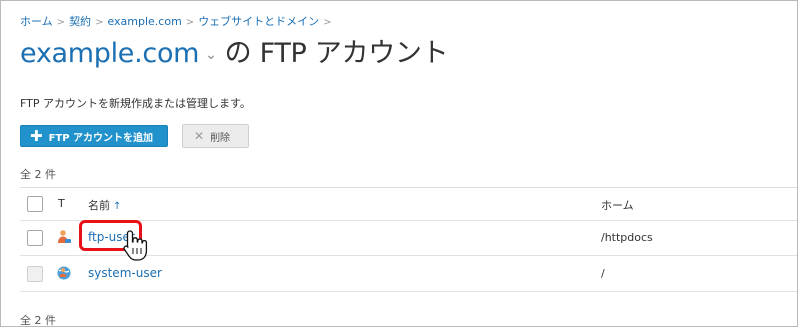  What do you see at coordinates (35, 274) in the screenshot?
I see `row-checkbox-disabled` at bounding box center [35, 274].